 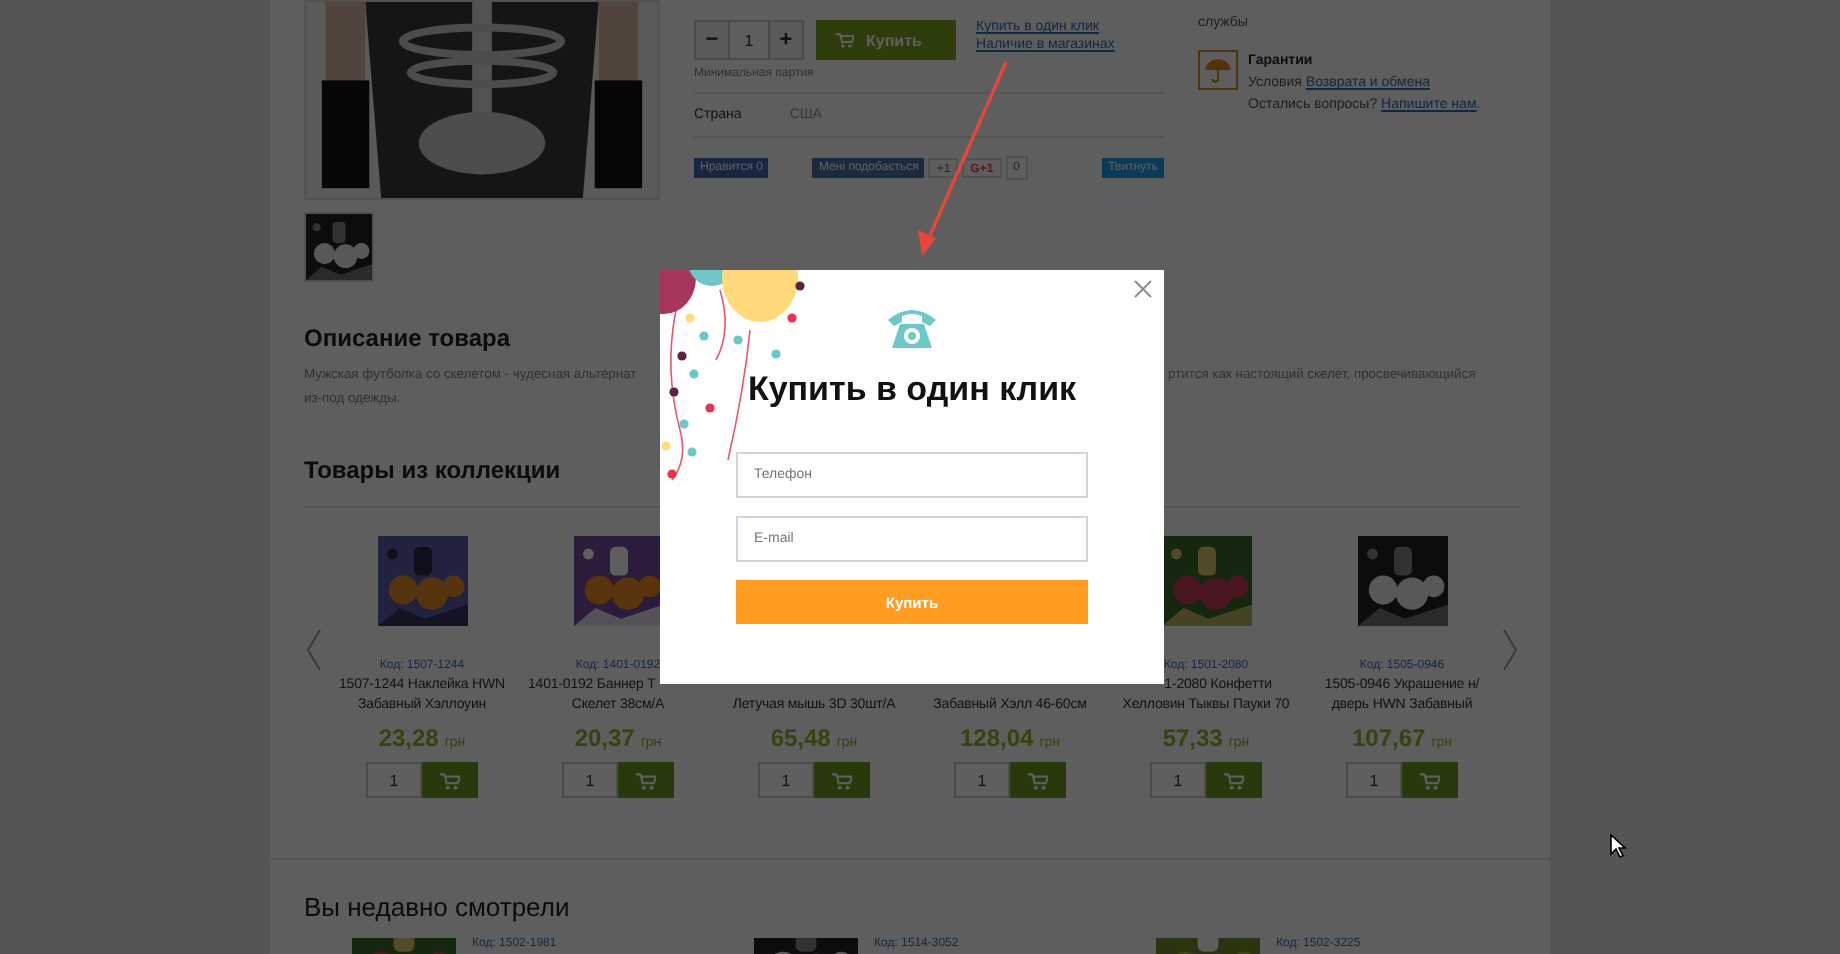 I want to click on umbrella-icon, so click(x=1218, y=70).